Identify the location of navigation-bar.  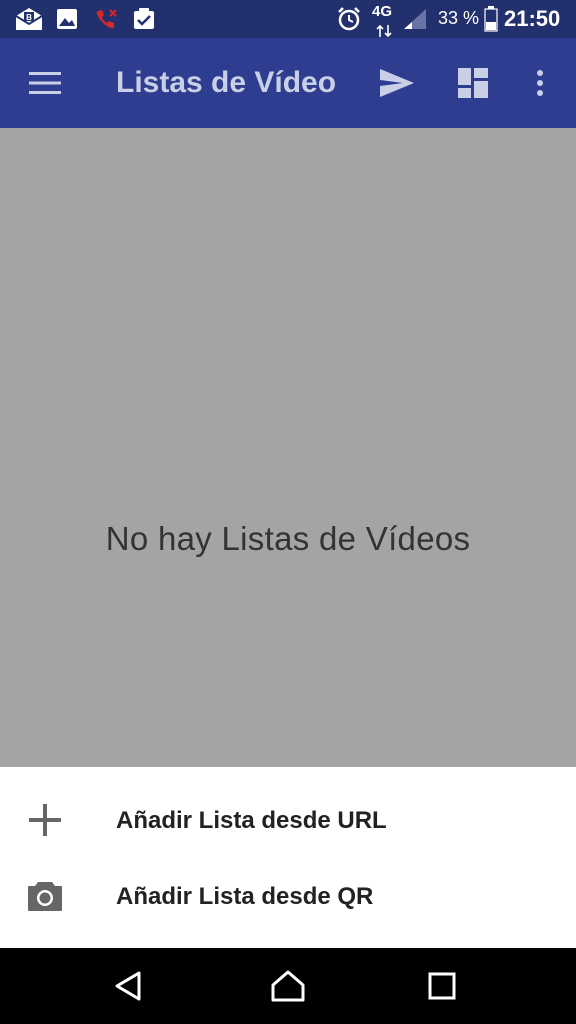
(288, 986).